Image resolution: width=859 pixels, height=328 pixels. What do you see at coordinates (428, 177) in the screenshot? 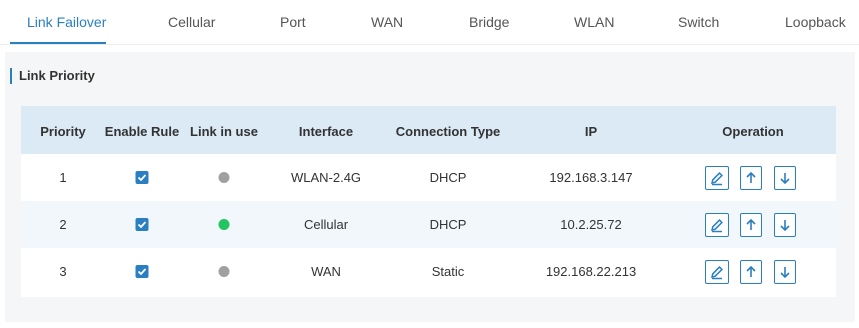
I see `table-row: 1 WLAN-2.4G DHCP 192.168.3.147` at bounding box center [428, 177].